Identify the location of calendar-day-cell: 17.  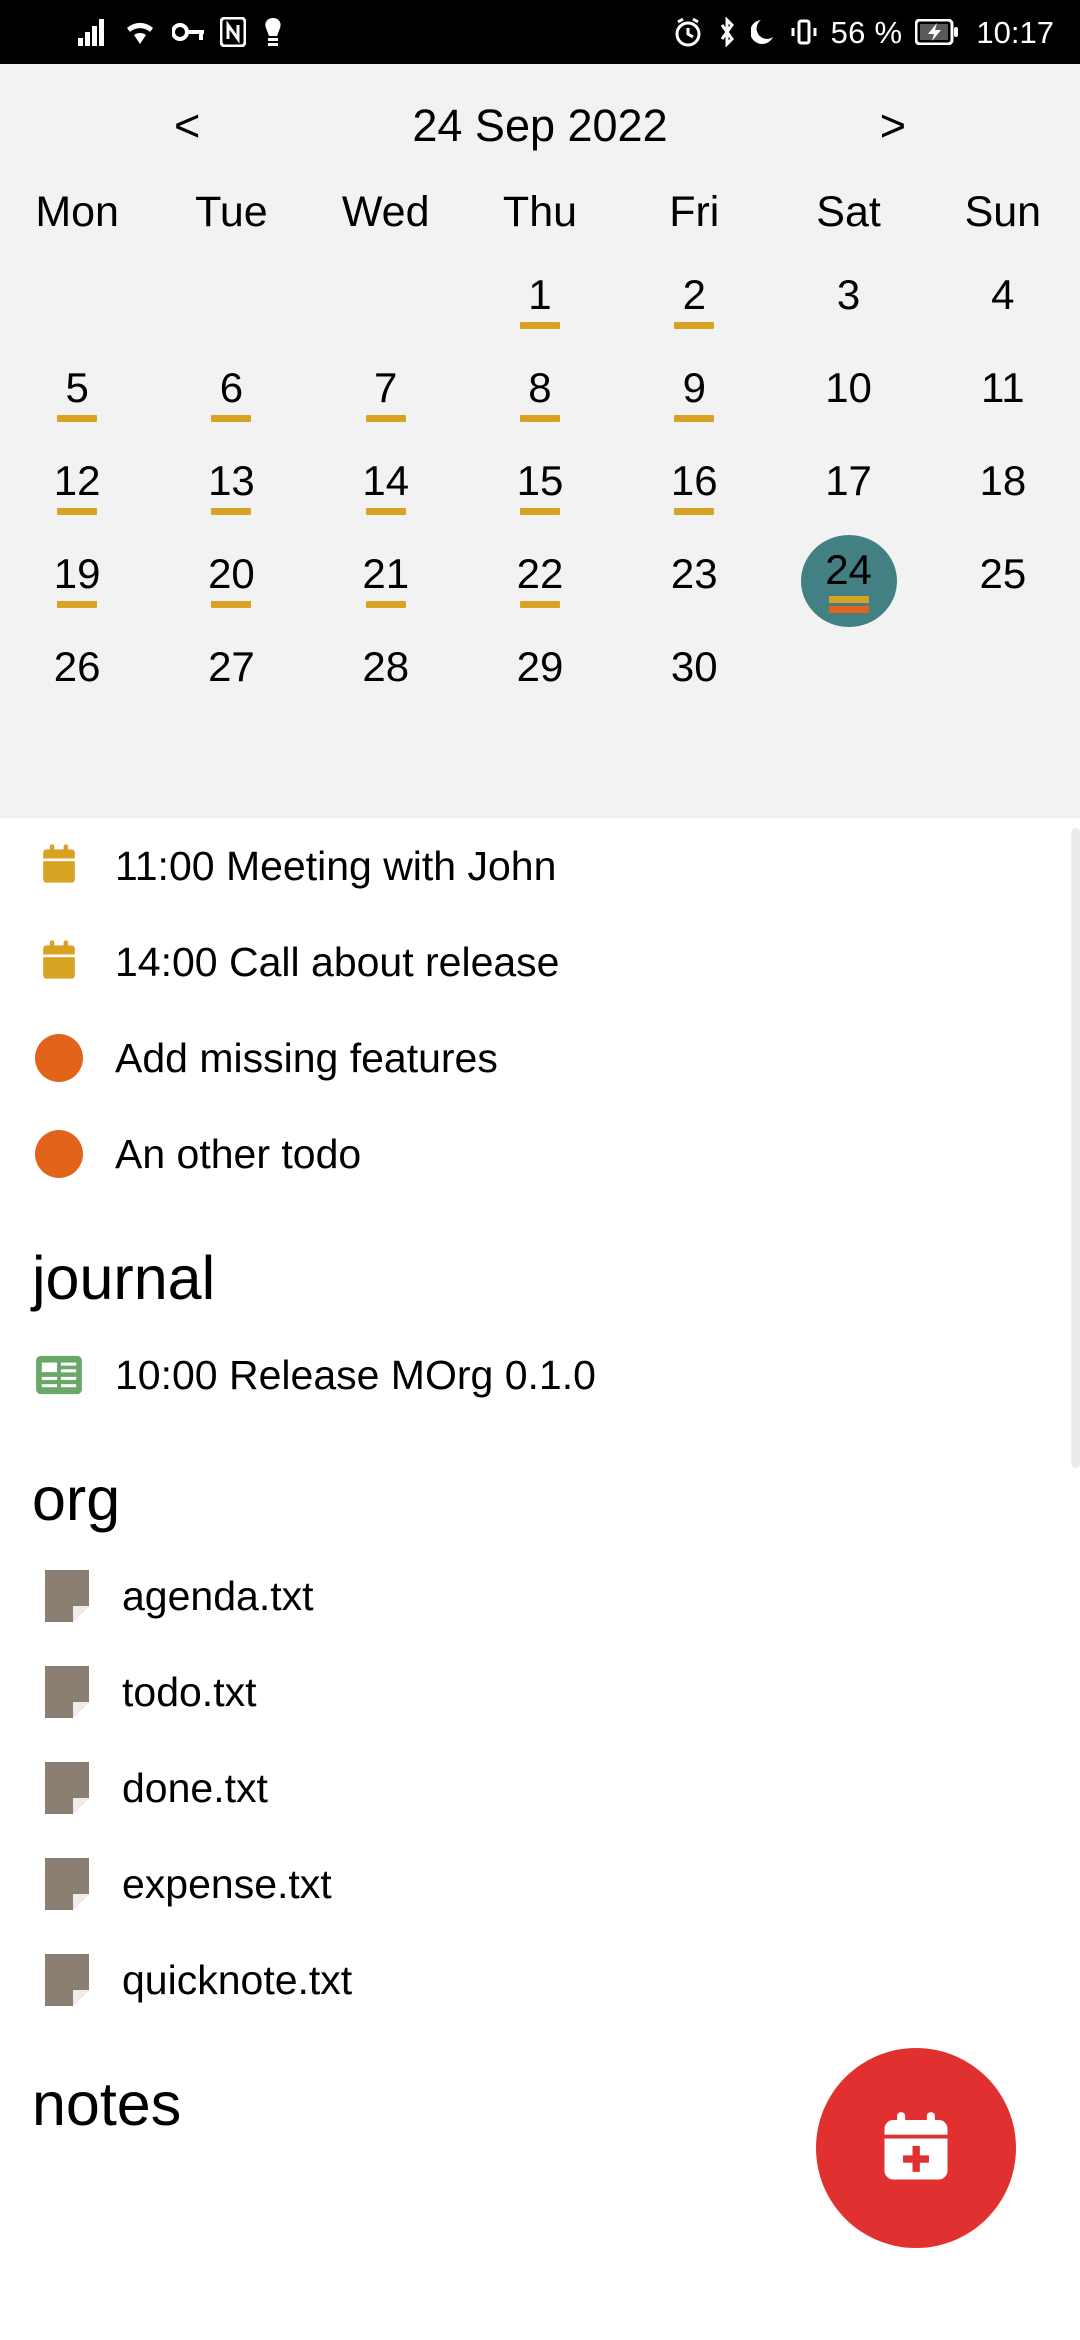
(849, 488).